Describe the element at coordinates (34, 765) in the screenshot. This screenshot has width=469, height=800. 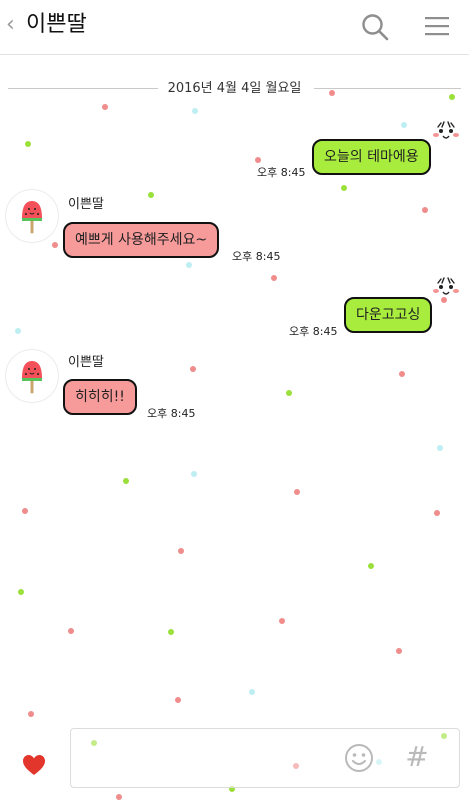
I see `heart-icon` at that location.